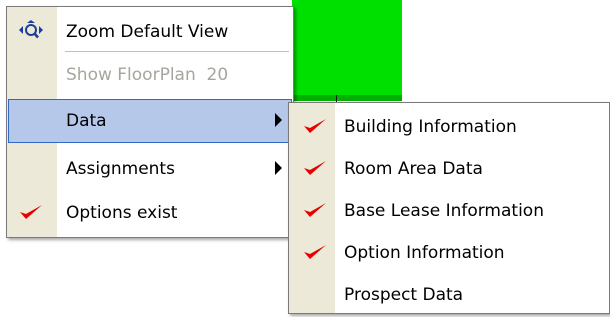 Image resolution: width=610 pixels, height=317 pixels. I want to click on submenu-item-base-lease-information: Base Lease Information, so click(449, 211).